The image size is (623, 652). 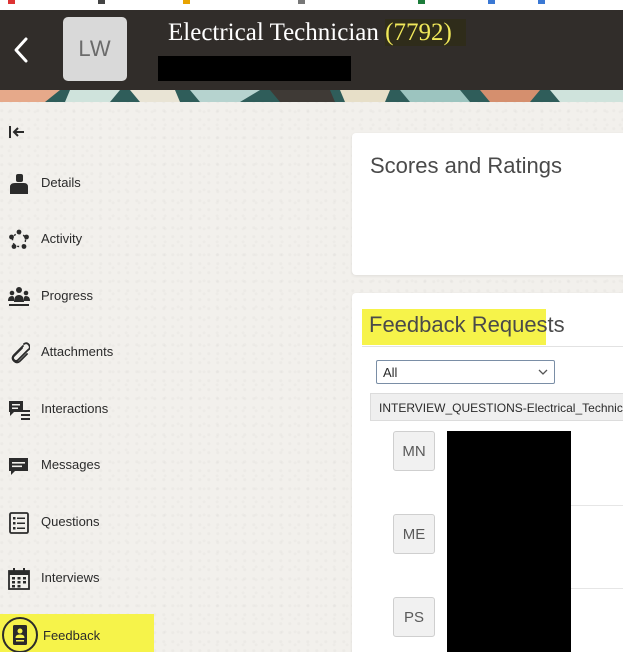 What do you see at coordinates (19, 184) in the screenshot?
I see `person-icon` at bounding box center [19, 184].